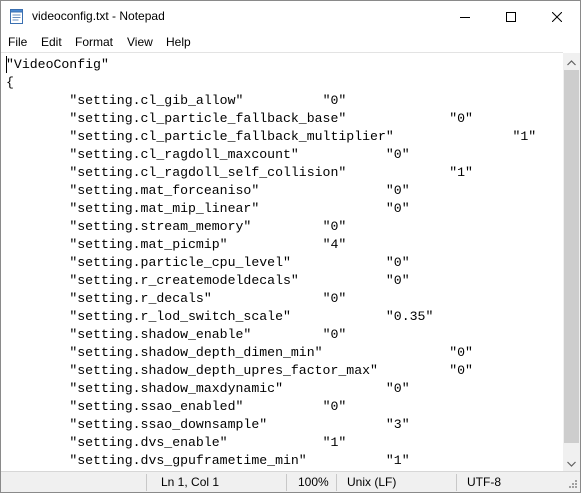 Image resolution: width=581 pixels, height=493 pixels. I want to click on editor-line: "setting.cl_ragdoll_self_collision" "1", so click(239, 172).